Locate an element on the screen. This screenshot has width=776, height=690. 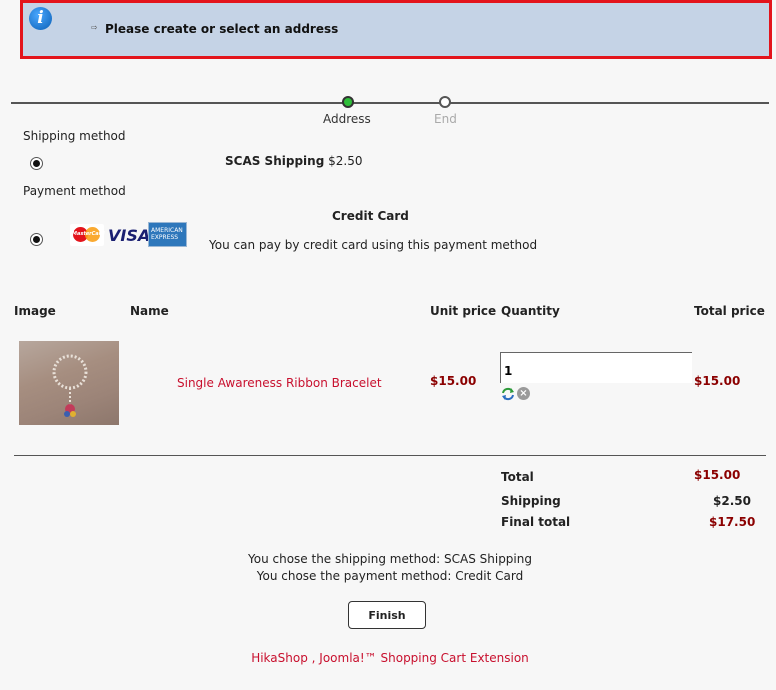
remove-item-icon: × is located at coordinates (523, 393).